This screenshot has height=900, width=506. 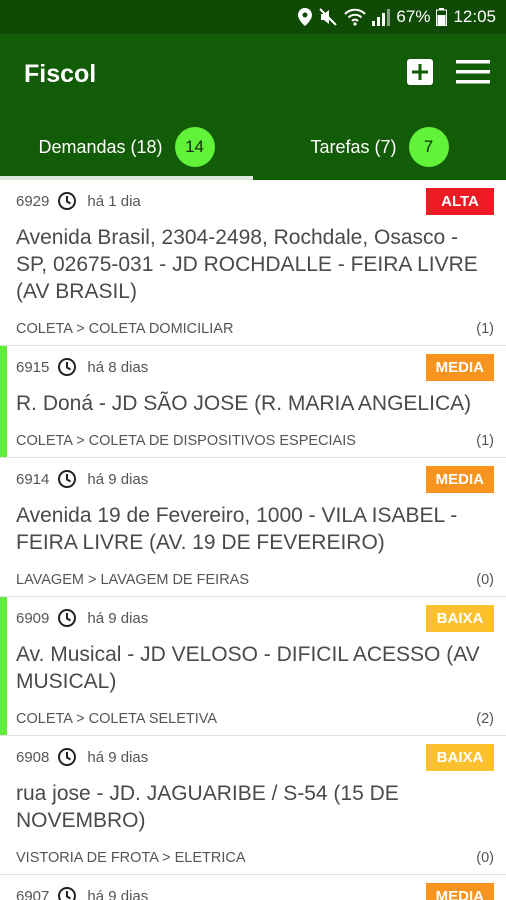 What do you see at coordinates (118, 367) in the screenshot?
I see `demand-age: há 8 dias` at bounding box center [118, 367].